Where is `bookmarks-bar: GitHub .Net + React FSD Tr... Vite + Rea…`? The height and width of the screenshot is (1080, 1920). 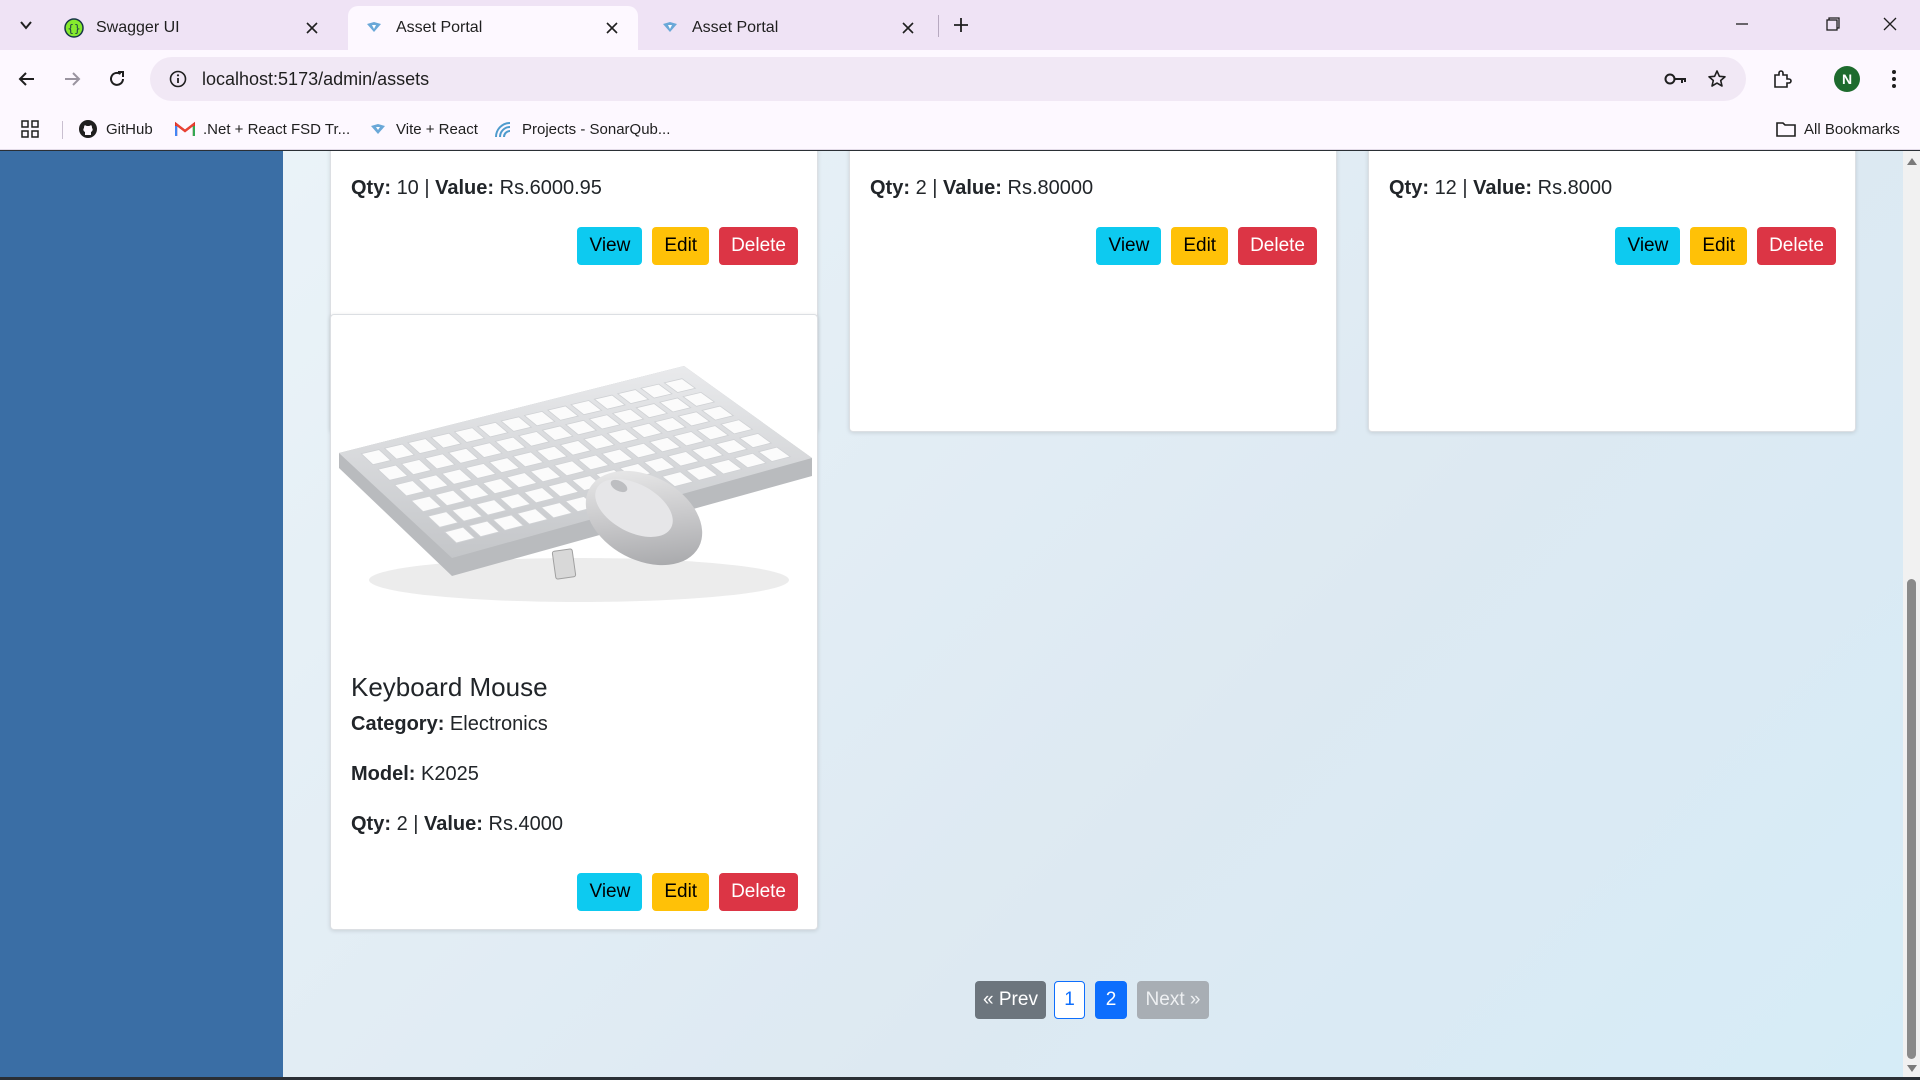
bookmarks-bar: GitHub .Net + React FSD Tr... Vite + Rea… is located at coordinates (960, 129).